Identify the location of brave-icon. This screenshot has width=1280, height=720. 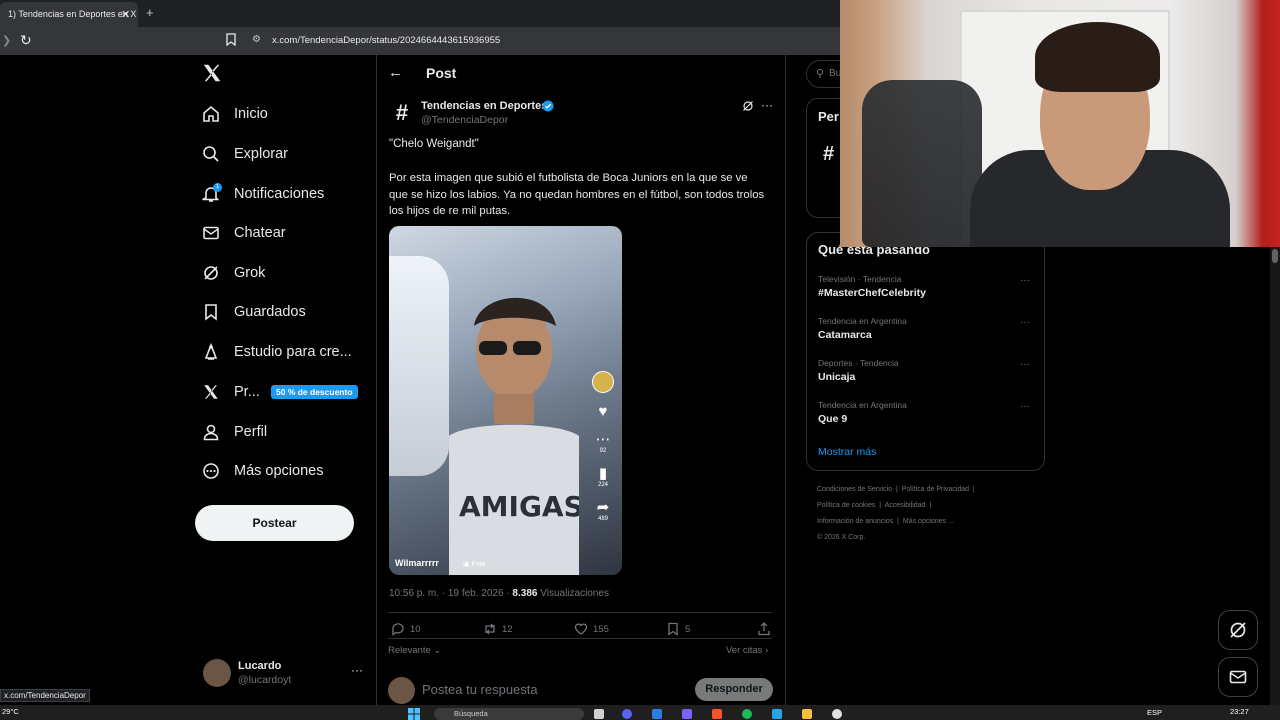
(717, 714).